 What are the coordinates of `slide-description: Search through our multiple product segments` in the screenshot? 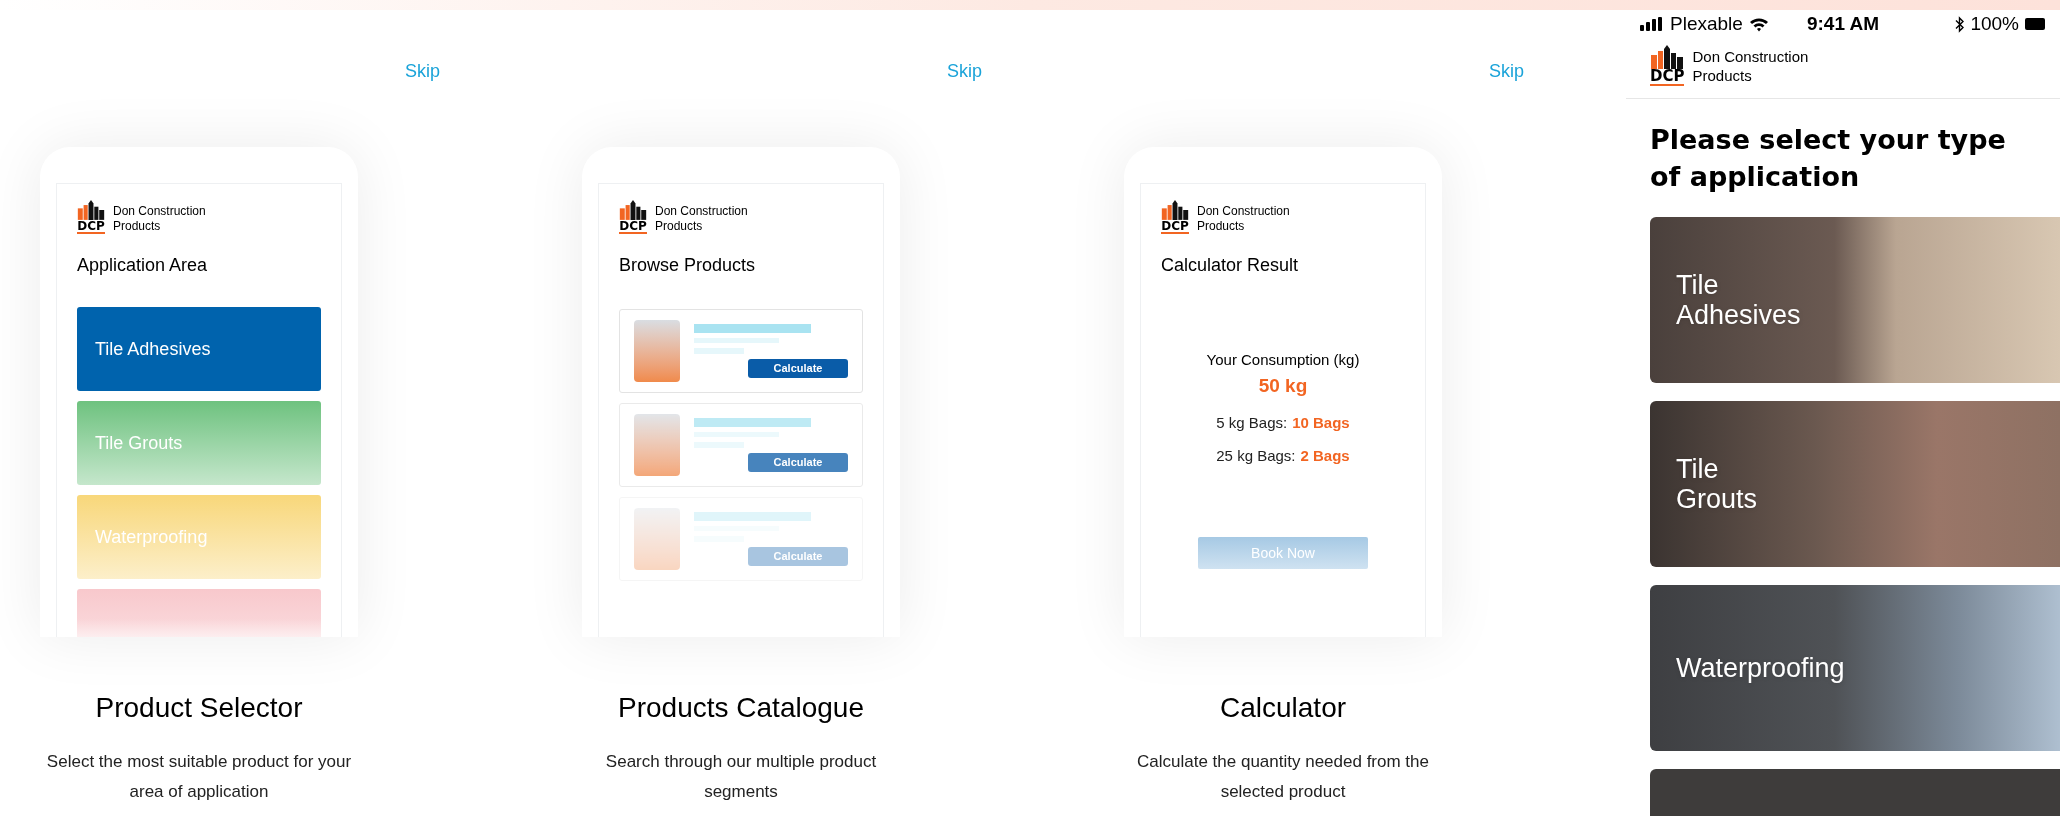 It's located at (741, 777).